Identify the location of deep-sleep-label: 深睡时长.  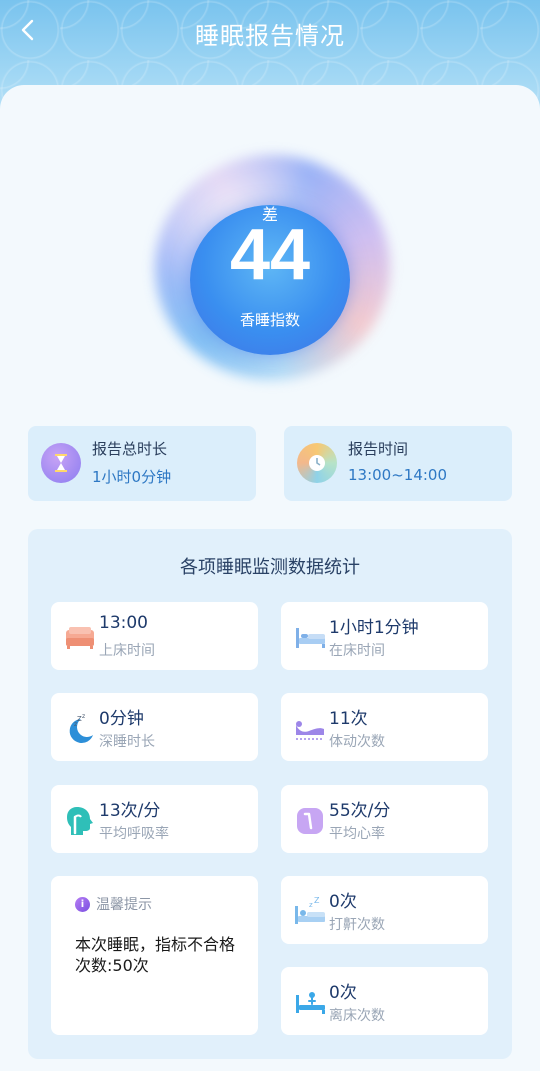
(127, 742).